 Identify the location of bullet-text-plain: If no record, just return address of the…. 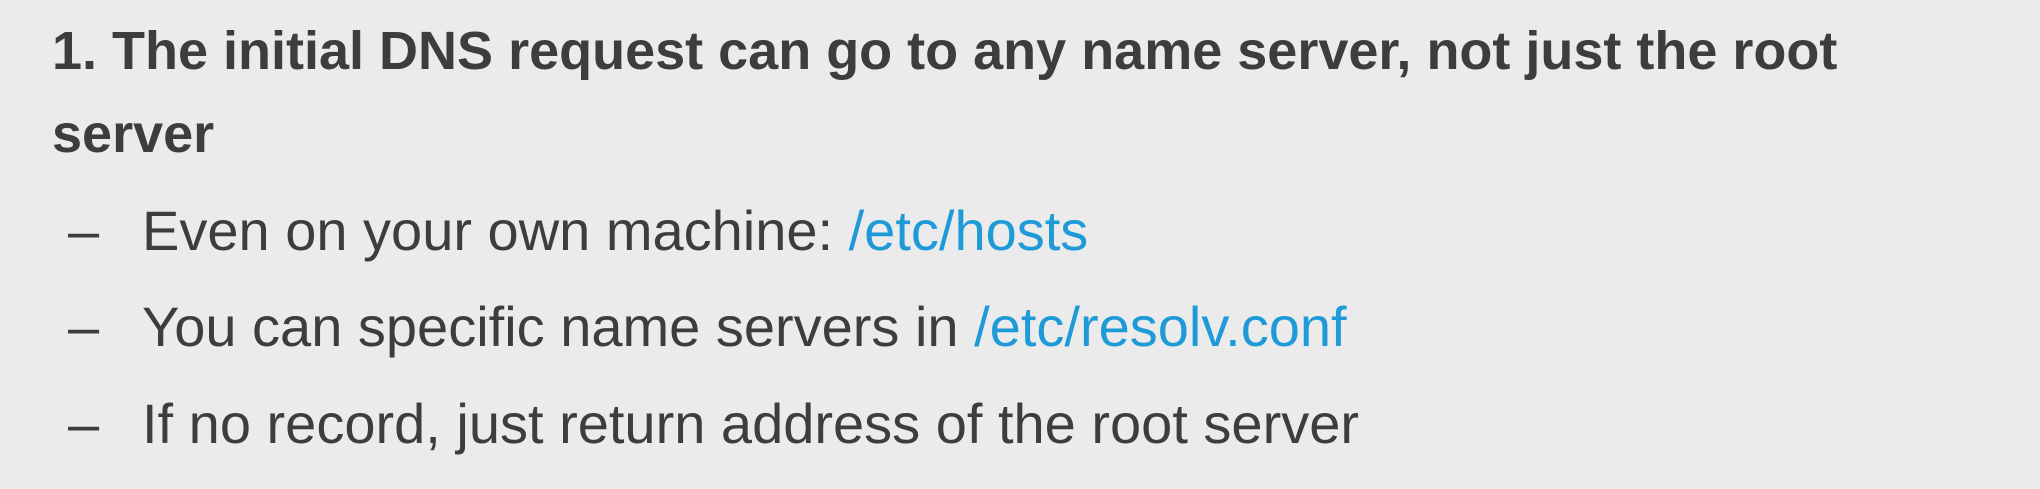
(751, 423).